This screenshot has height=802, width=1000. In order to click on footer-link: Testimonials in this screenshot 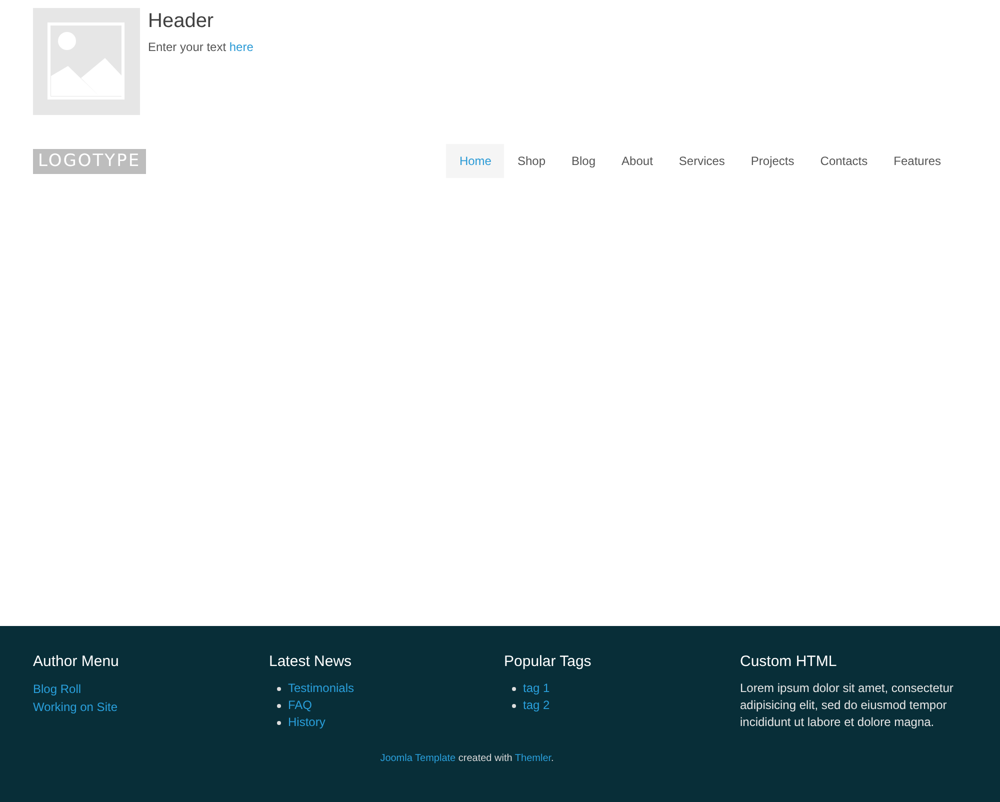, I will do `click(321, 688)`.